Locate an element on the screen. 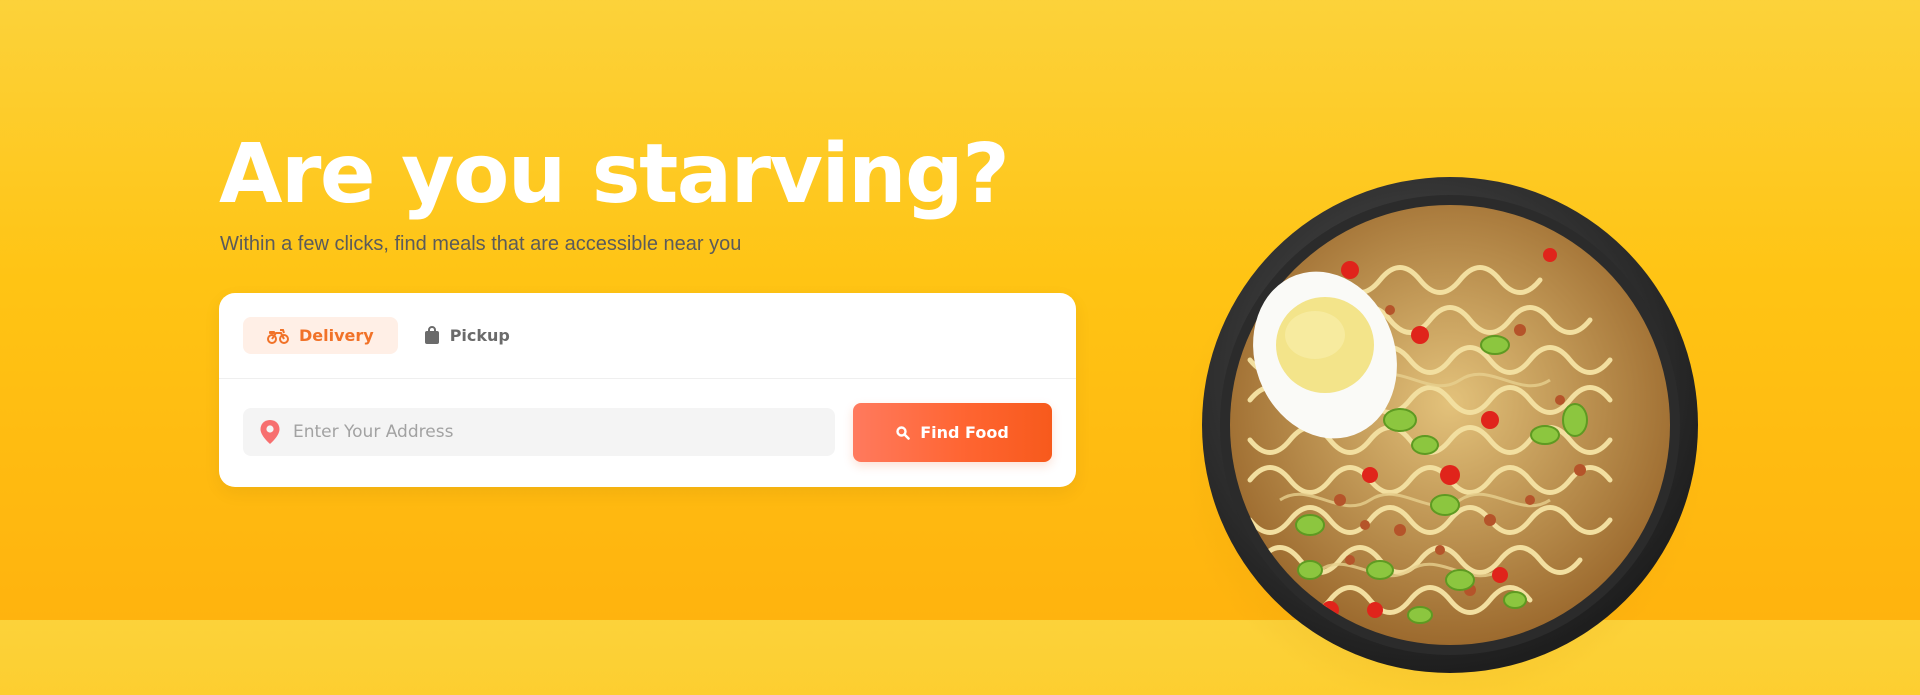 This screenshot has height=695, width=1920. tab-pickup: Pickup is located at coordinates (471, 335).